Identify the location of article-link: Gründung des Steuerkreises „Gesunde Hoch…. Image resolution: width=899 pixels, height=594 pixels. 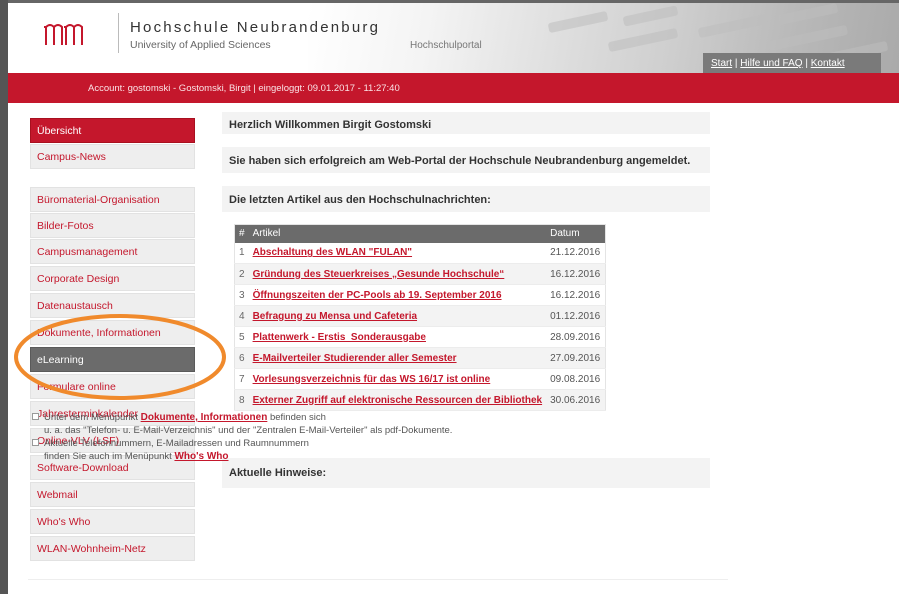
(379, 274).